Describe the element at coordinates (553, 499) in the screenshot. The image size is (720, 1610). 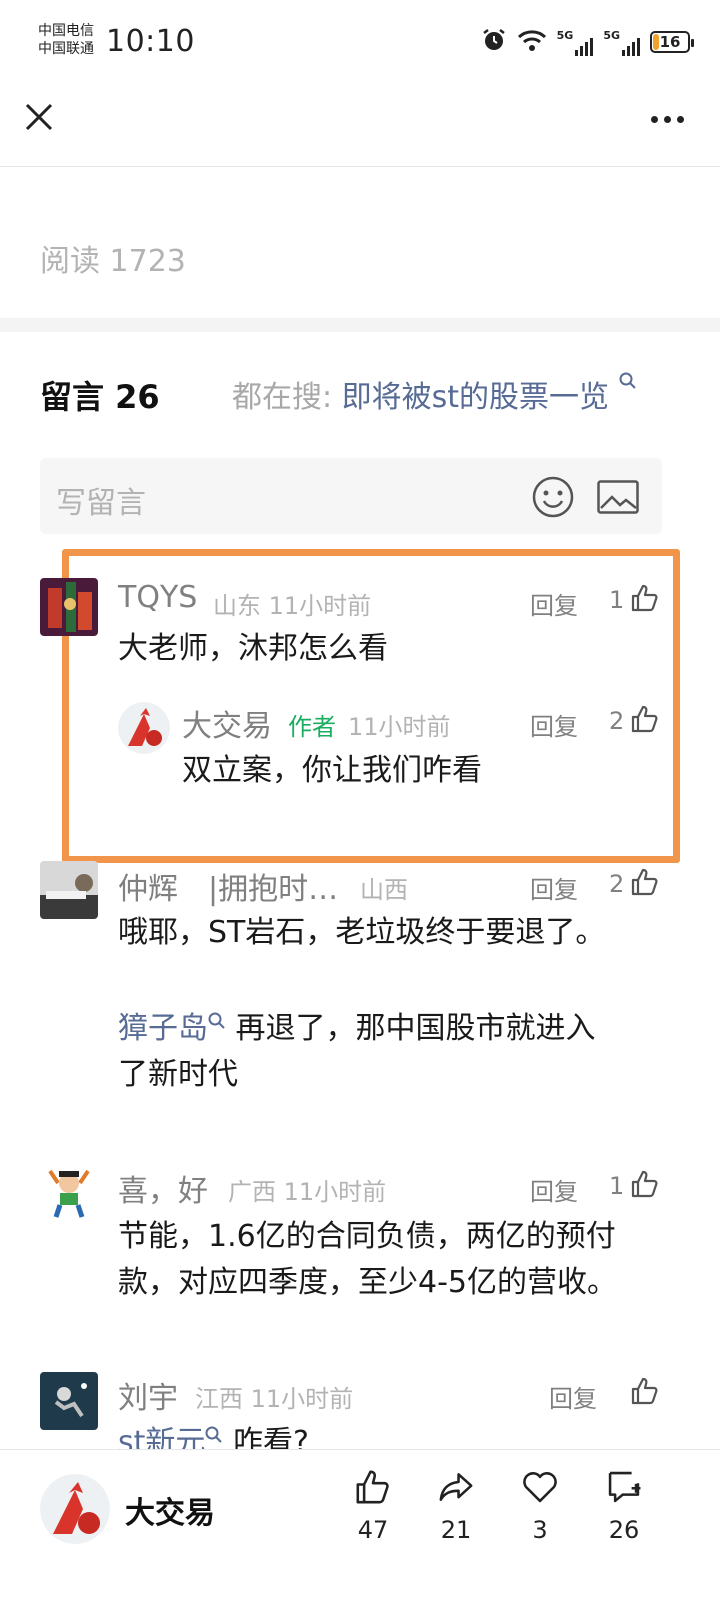
I see `emoji-icon` at that location.